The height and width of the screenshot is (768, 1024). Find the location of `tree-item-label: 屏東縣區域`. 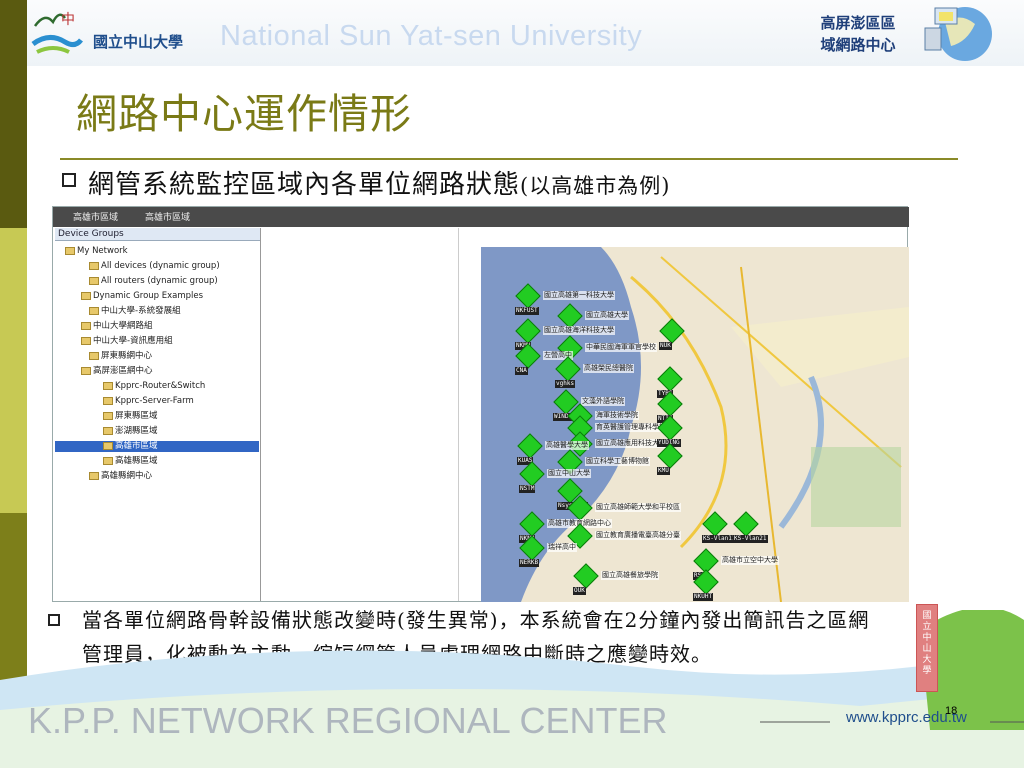

tree-item-label: 屏東縣區域 is located at coordinates (136, 416).